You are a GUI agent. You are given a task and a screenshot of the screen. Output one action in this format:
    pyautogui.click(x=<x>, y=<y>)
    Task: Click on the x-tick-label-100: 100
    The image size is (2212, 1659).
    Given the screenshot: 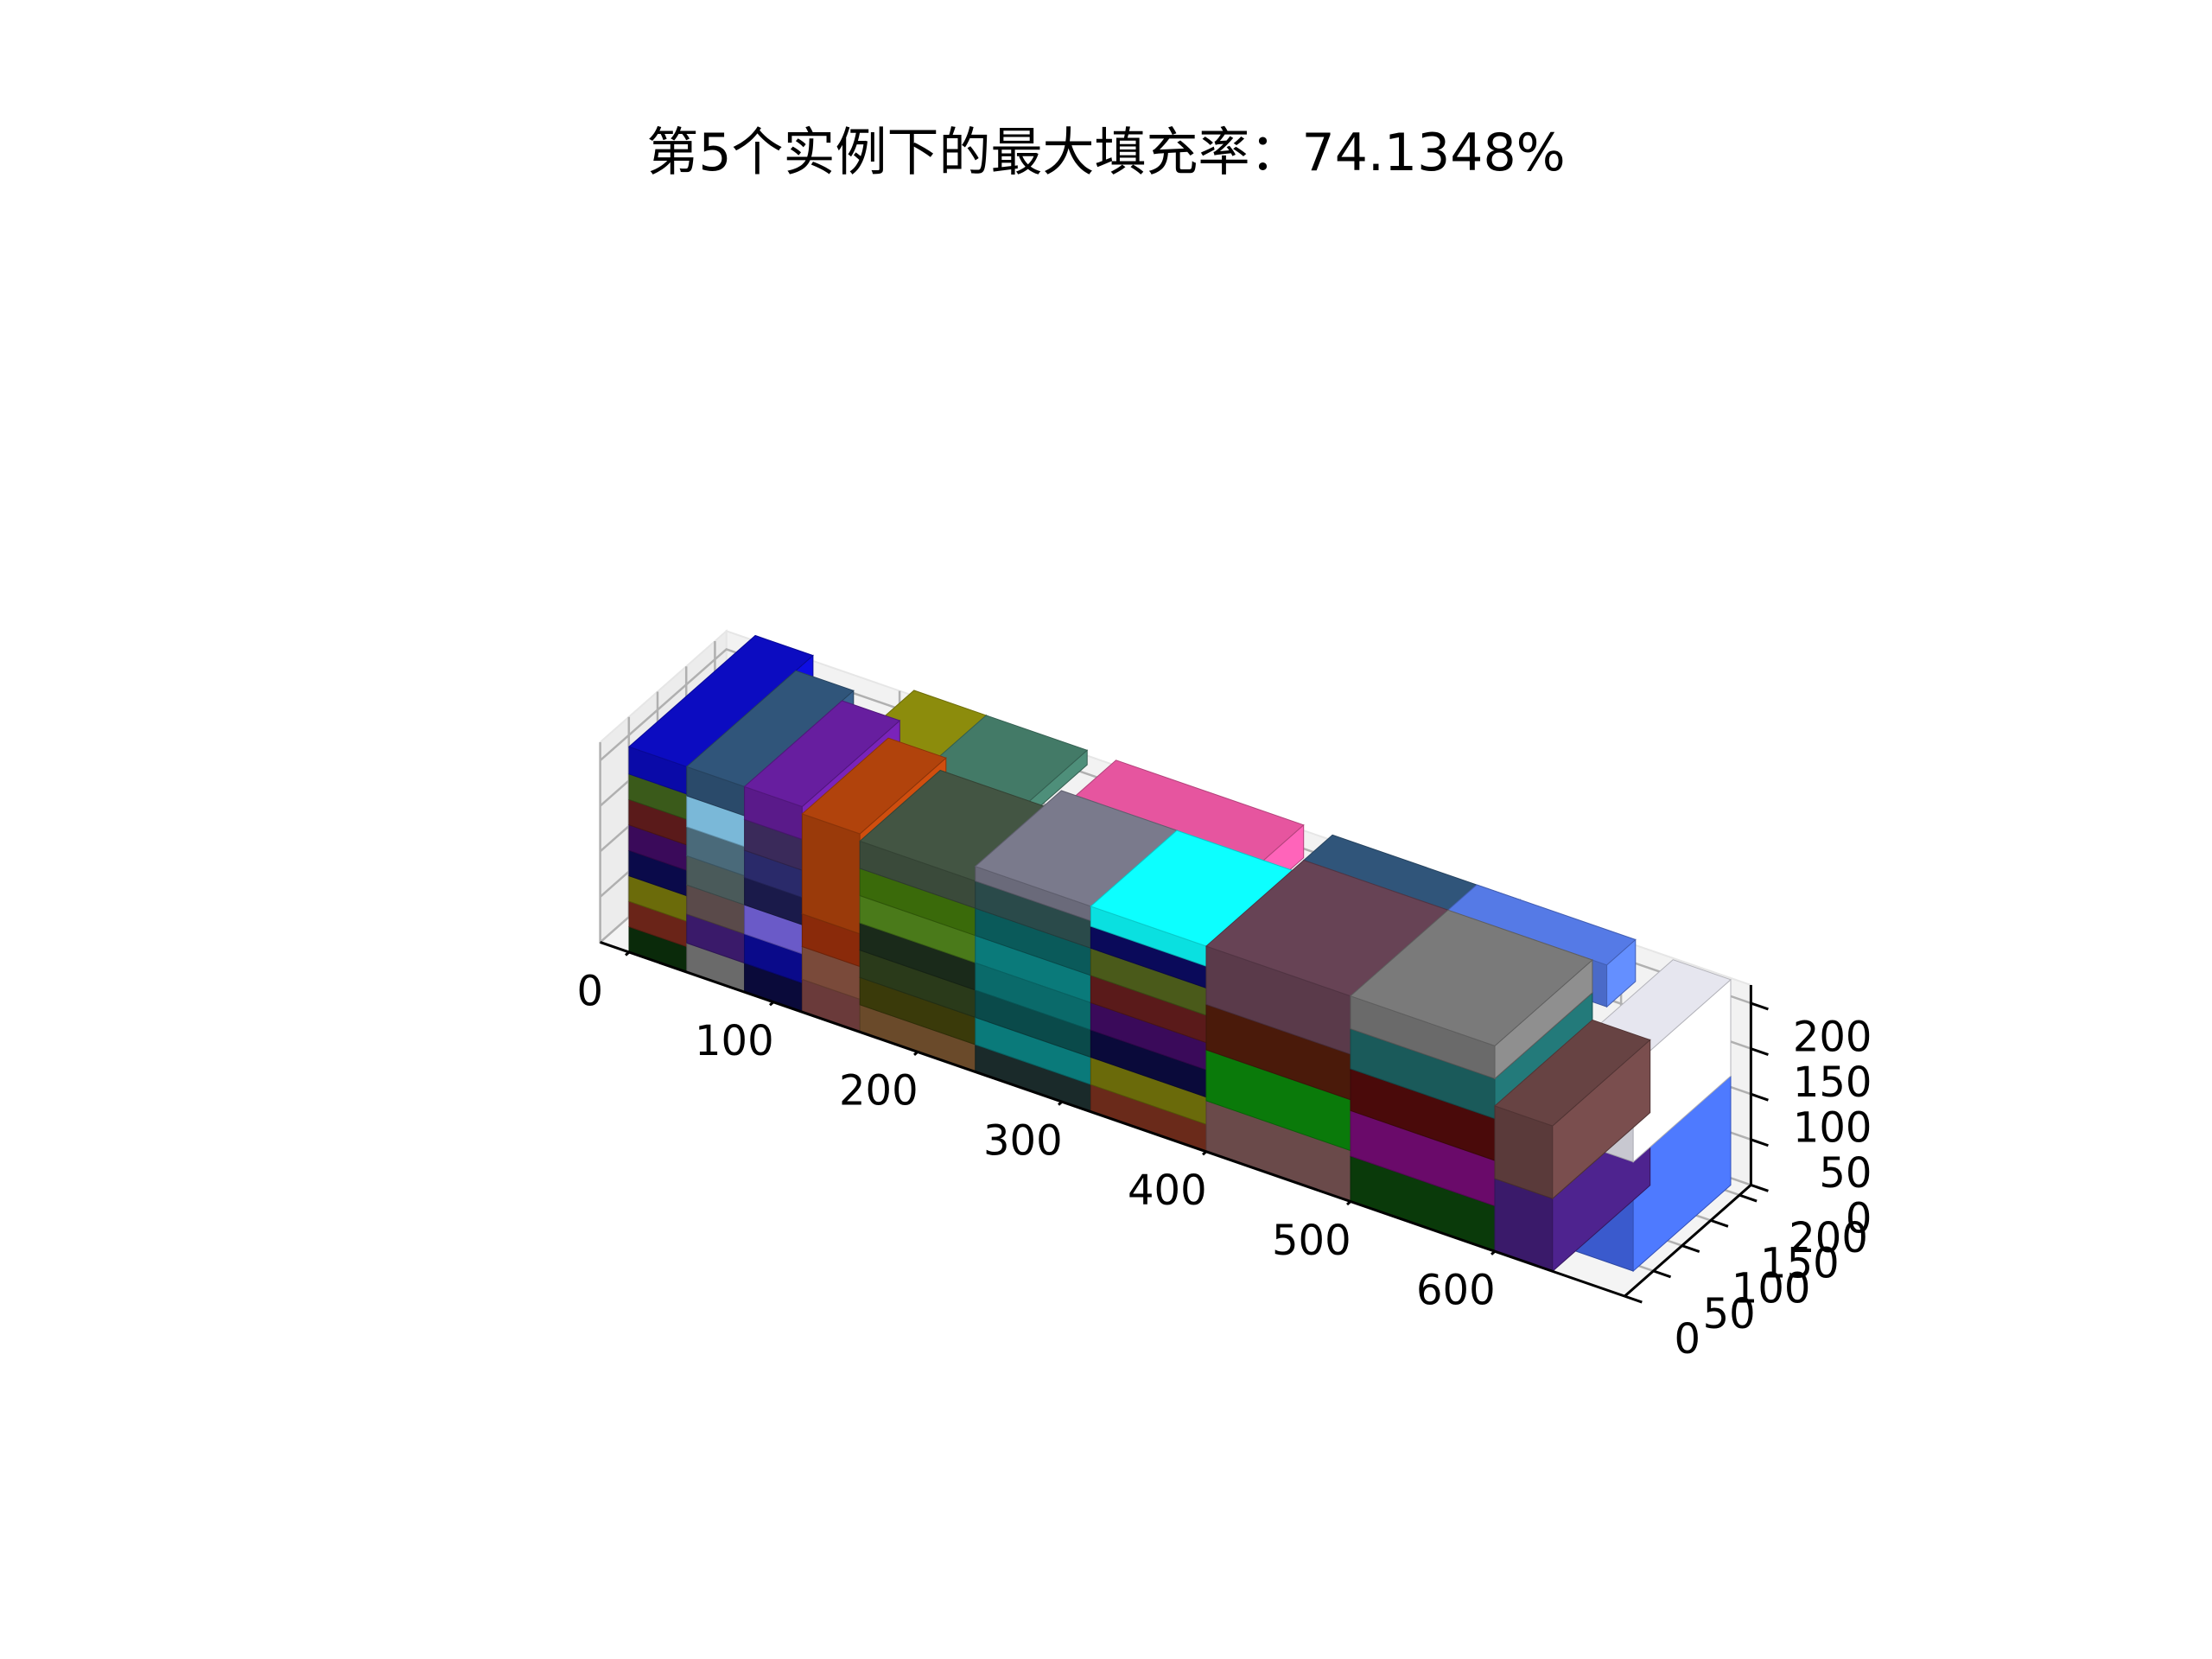 What is the action you would take?
    pyautogui.click(x=734, y=1041)
    